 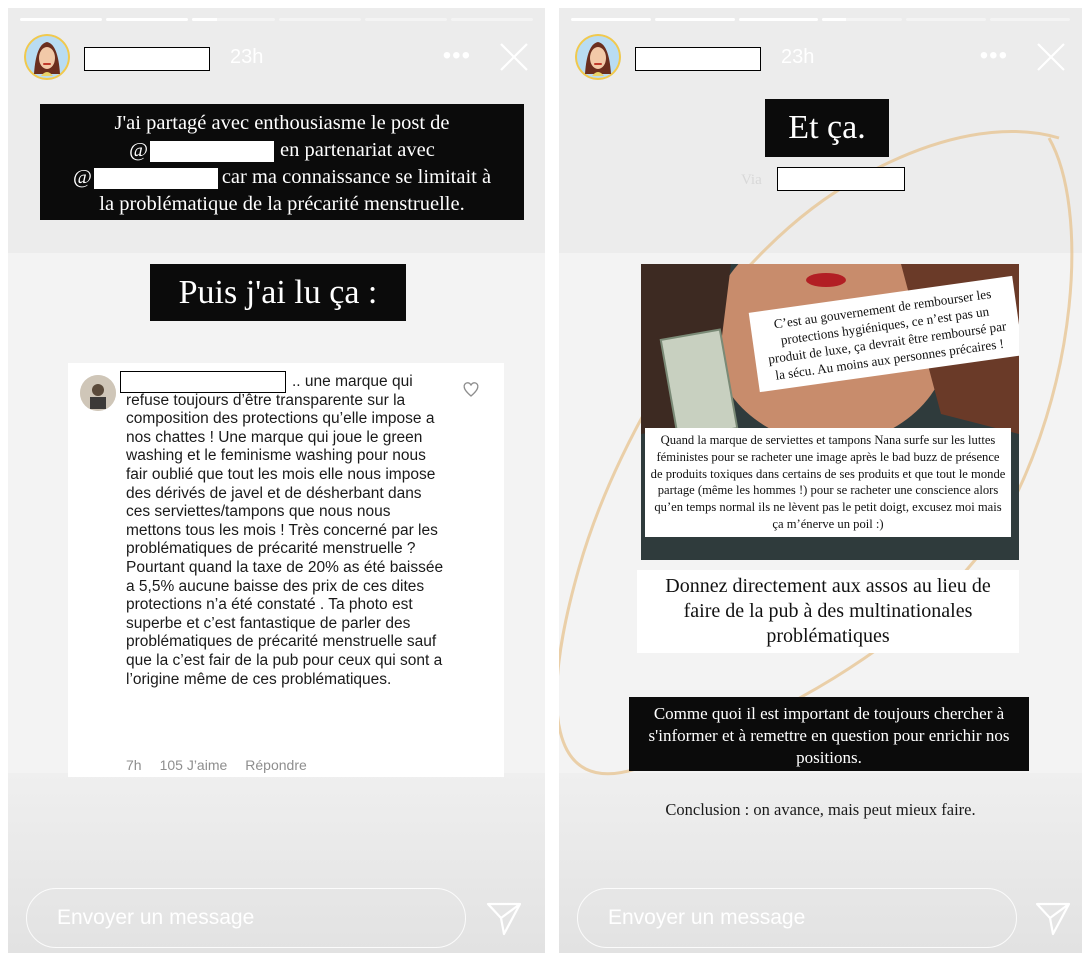 What do you see at coordinates (276, 765) in the screenshot?
I see `reply-link: Répondre` at bounding box center [276, 765].